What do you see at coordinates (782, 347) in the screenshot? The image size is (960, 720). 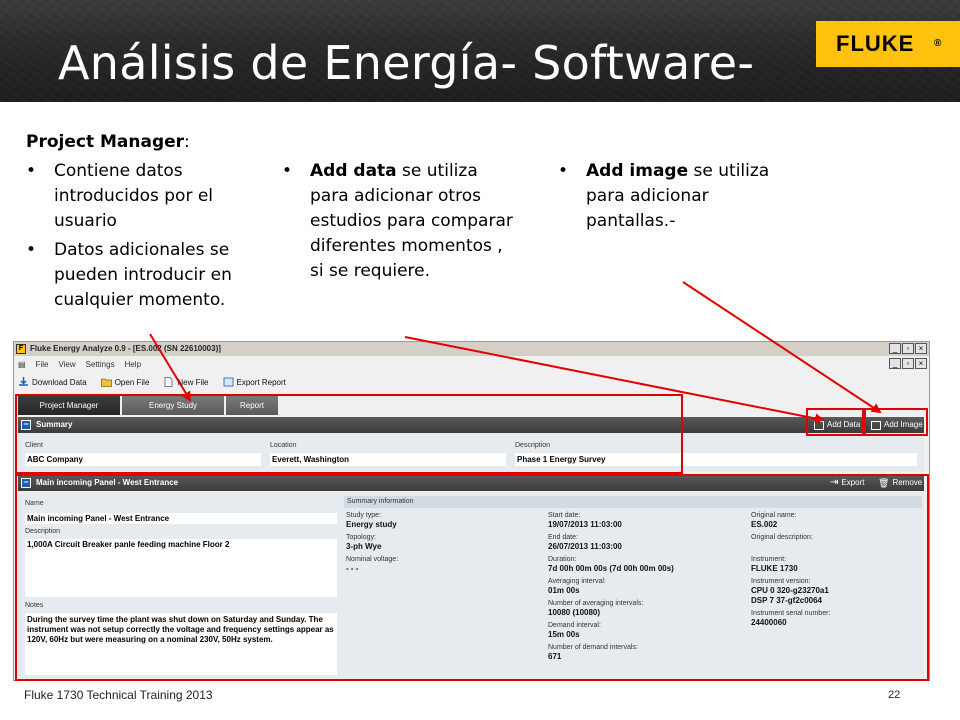 I see `arrow-add-image` at bounding box center [782, 347].